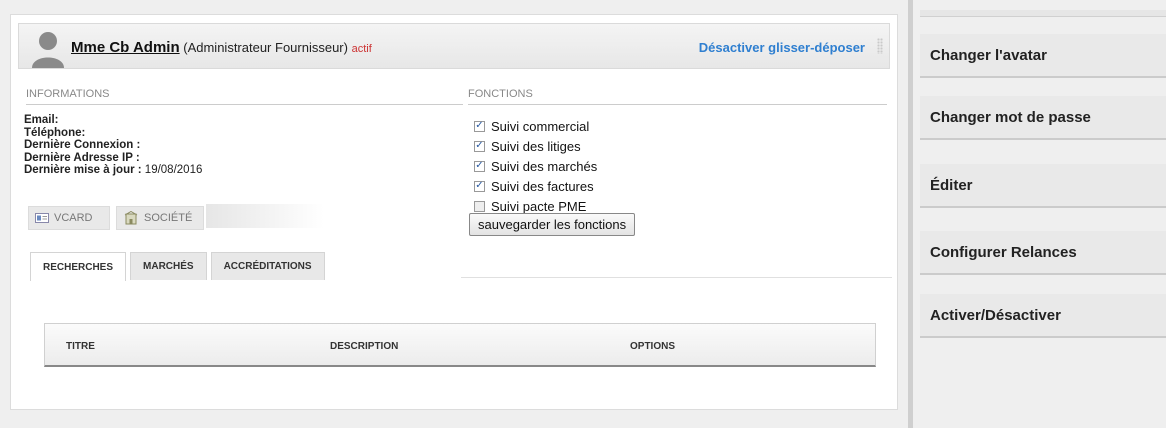  I want to click on info-row-last-login: Dernière Connexion :, so click(82, 145).